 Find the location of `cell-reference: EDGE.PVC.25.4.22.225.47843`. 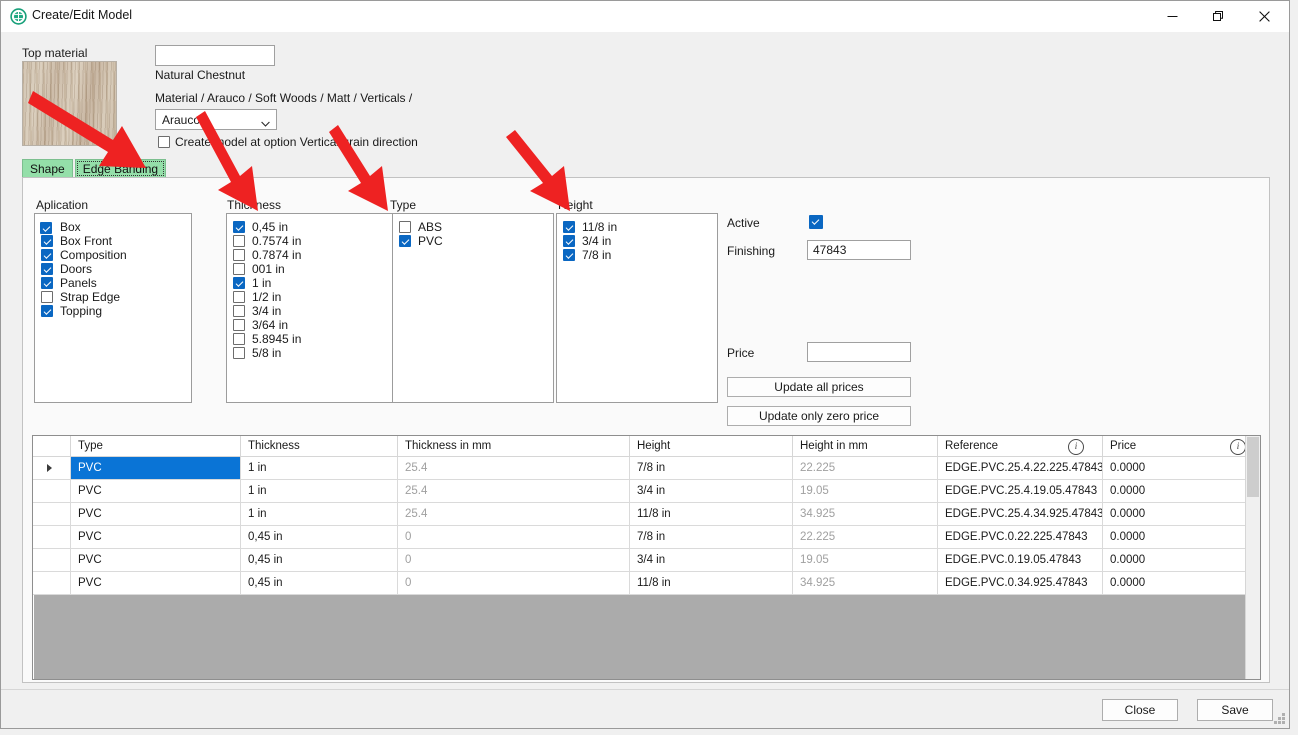

cell-reference: EDGE.PVC.25.4.22.225.47843 is located at coordinates (1020, 468).